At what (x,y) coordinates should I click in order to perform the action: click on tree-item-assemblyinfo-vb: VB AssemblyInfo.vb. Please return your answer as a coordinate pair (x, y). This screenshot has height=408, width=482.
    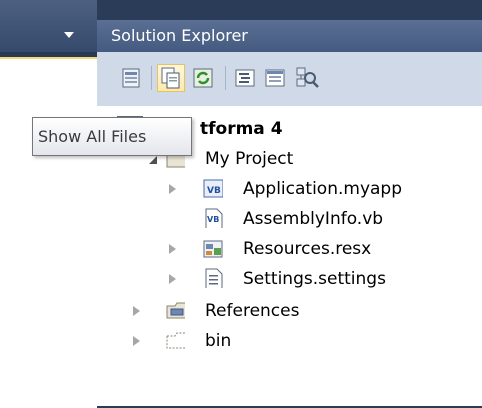
    Looking at the image, I should click on (289, 219).